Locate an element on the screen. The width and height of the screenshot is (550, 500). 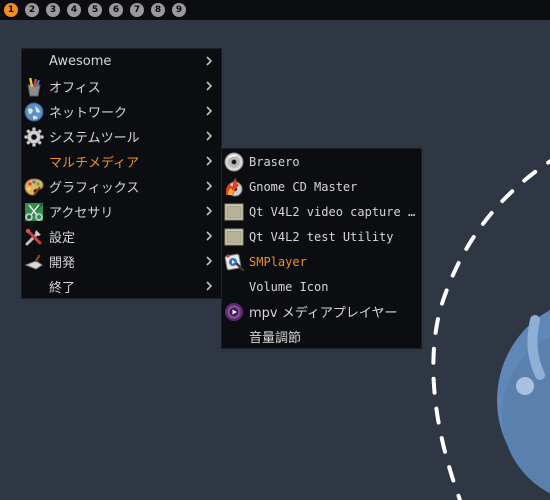
submenu-item-label: Qt V4L2 test Utility is located at coordinates (321, 236).